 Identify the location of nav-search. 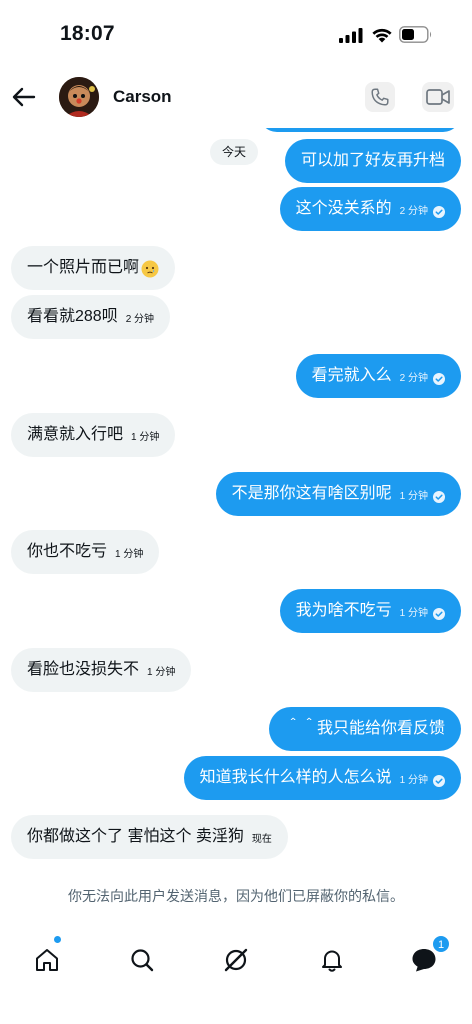
(142, 960).